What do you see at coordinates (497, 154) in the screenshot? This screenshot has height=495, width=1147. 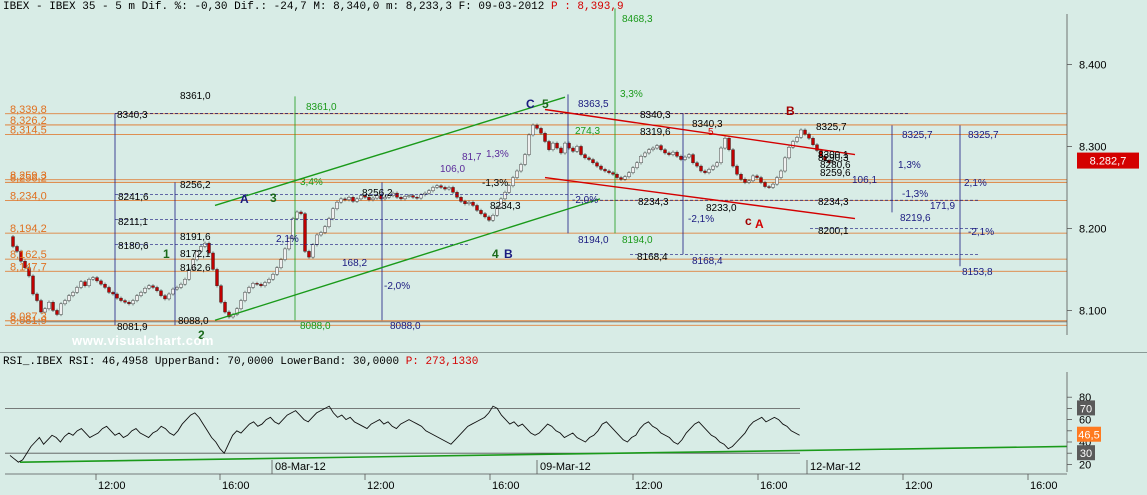 I see `price-annotation: 1,3%` at bounding box center [497, 154].